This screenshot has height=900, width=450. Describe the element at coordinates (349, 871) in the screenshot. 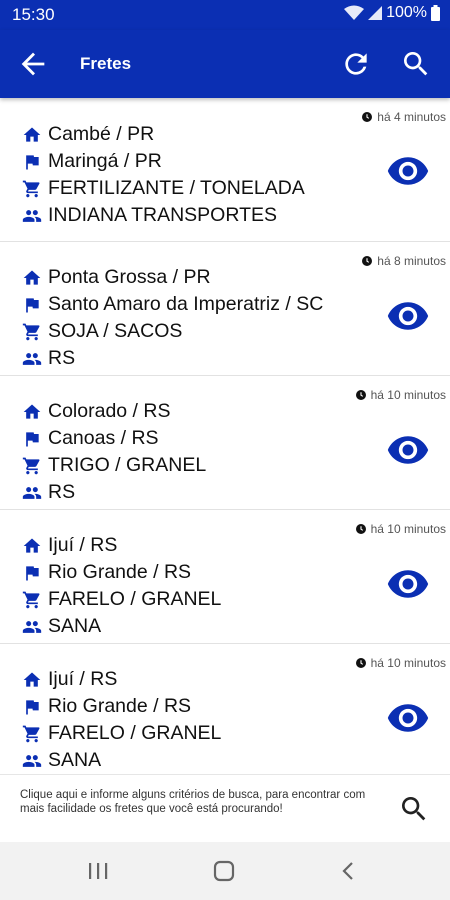

I see `back-button-icon` at that location.